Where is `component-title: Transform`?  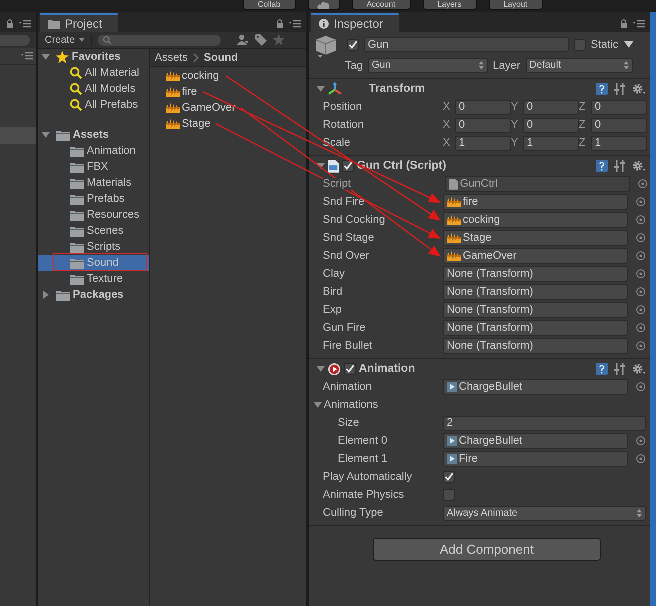
component-title: Transform is located at coordinates (397, 89).